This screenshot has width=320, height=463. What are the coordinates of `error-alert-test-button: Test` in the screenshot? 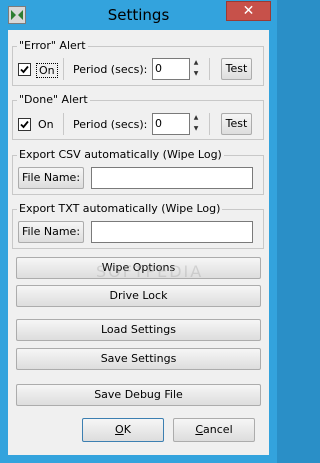 It's located at (236, 69).